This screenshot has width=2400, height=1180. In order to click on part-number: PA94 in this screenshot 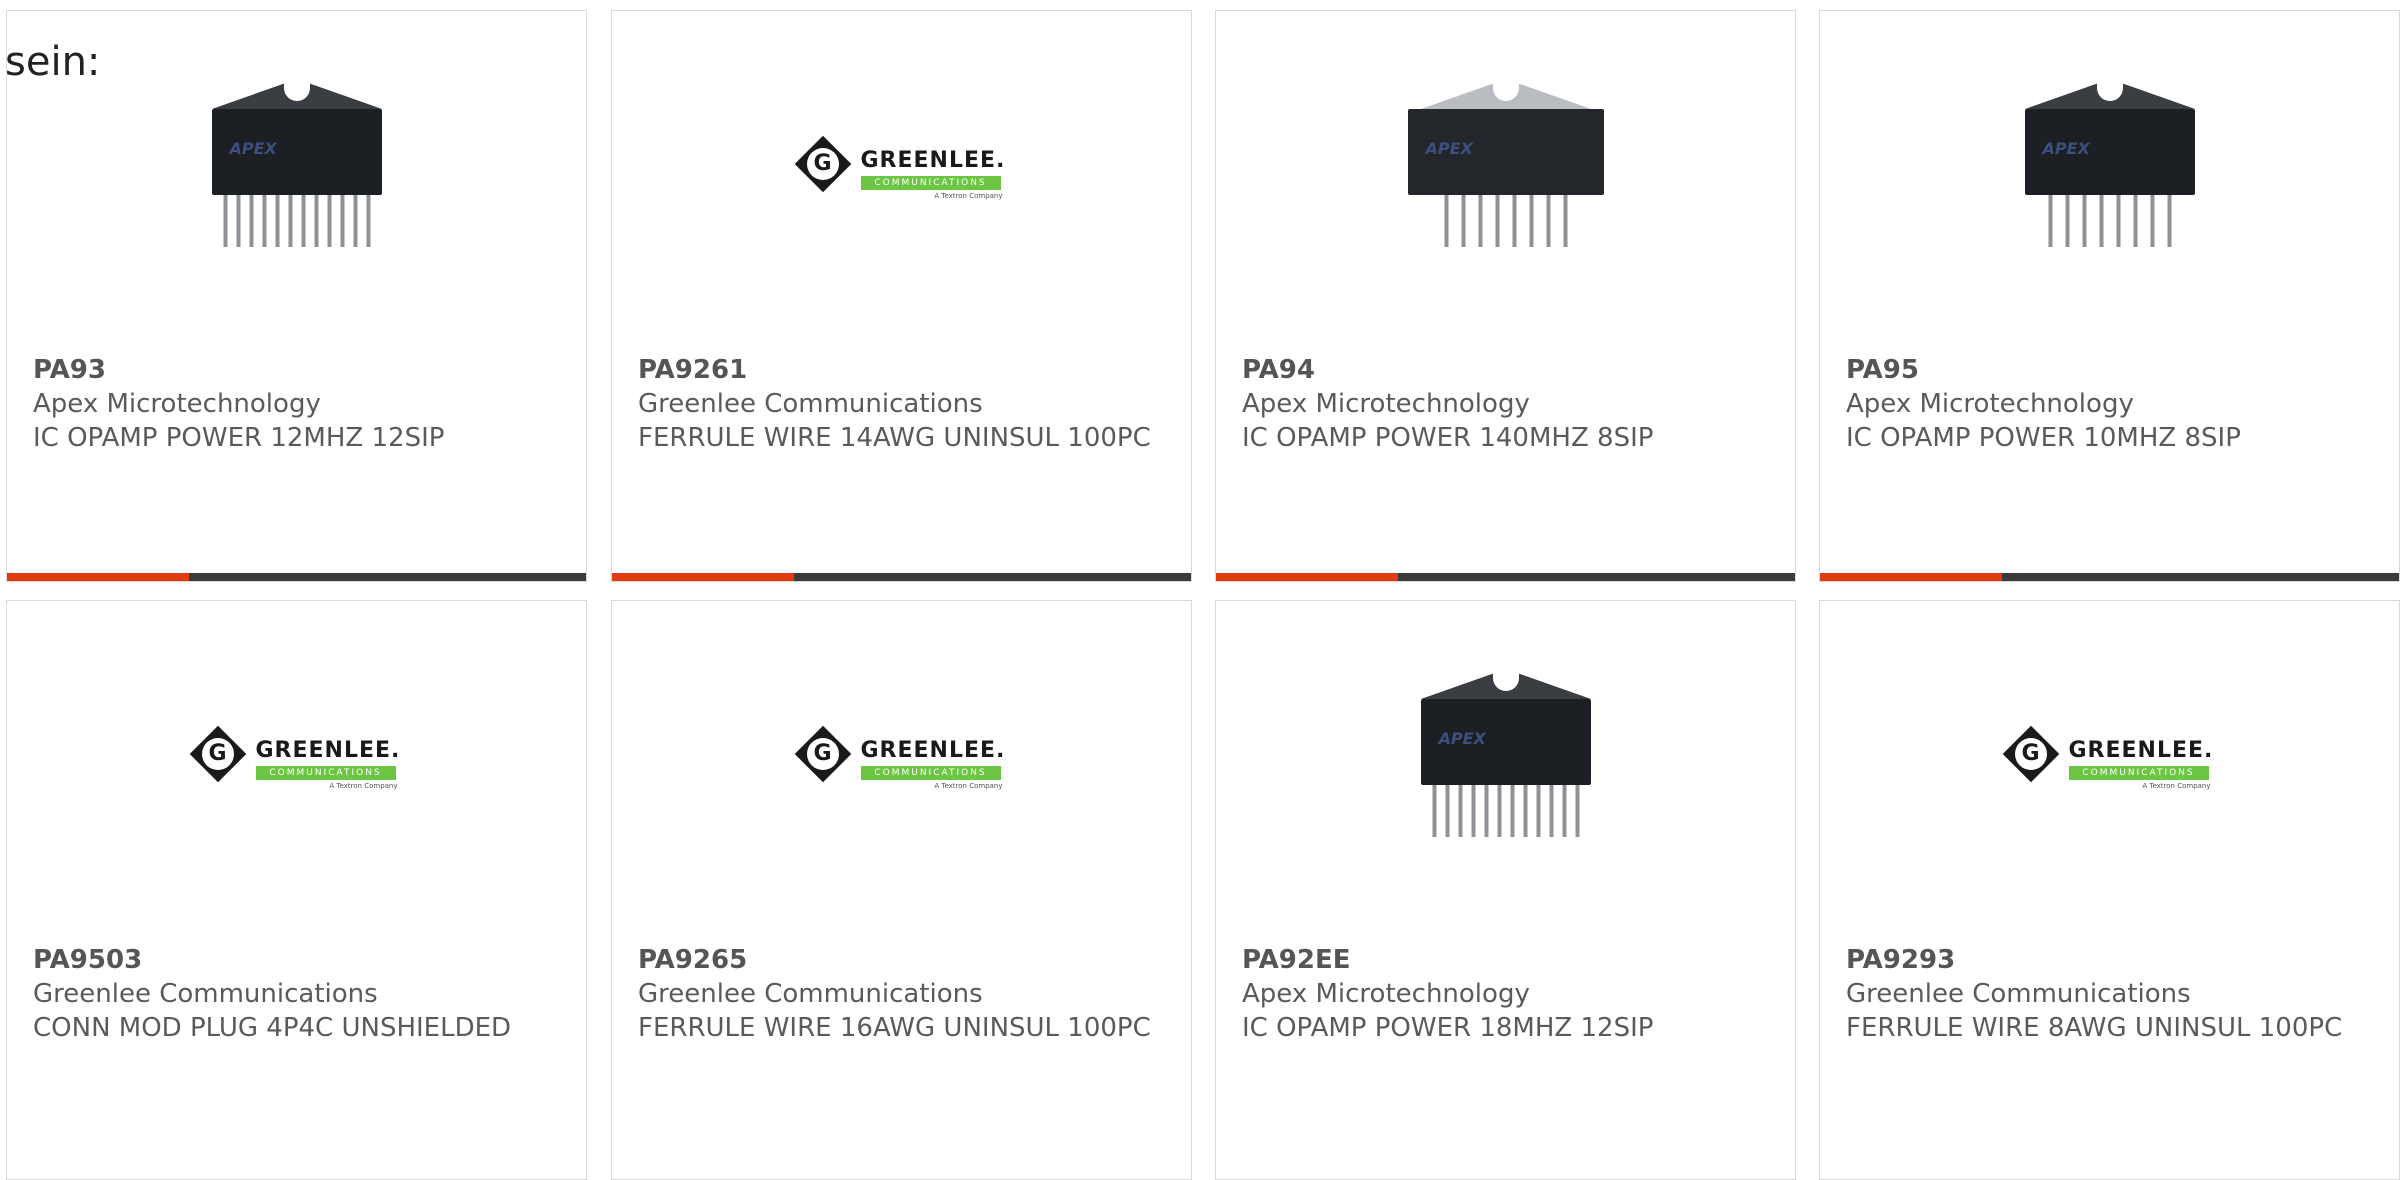, I will do `click(1508, 370)`.